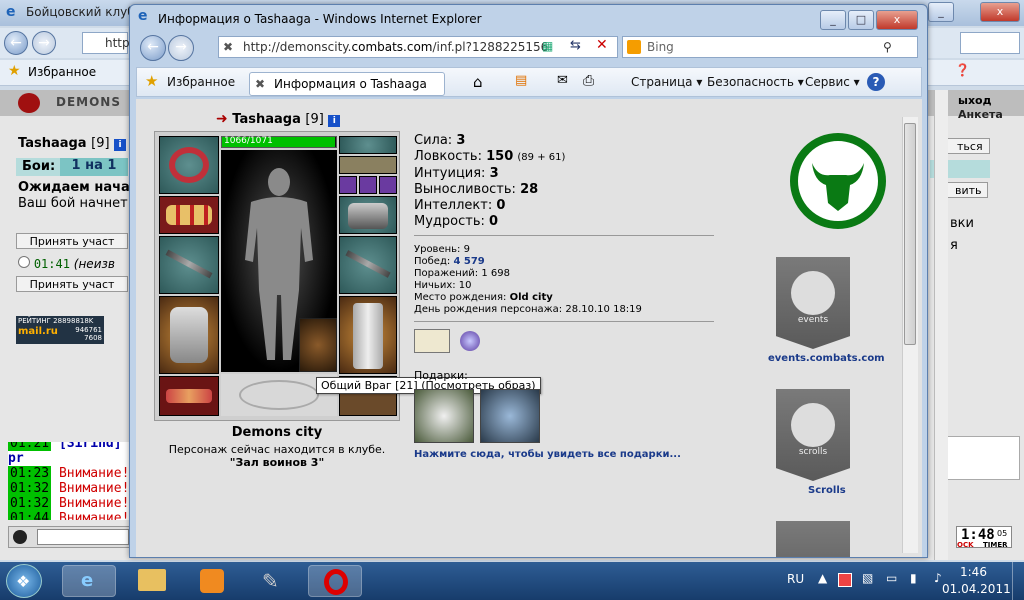 The width and height of the screenshot is (1024, 600). Describe the element at coordinates (201, 82) in the screenshot. I see `popup-favorites-button: Избранное` at that location.